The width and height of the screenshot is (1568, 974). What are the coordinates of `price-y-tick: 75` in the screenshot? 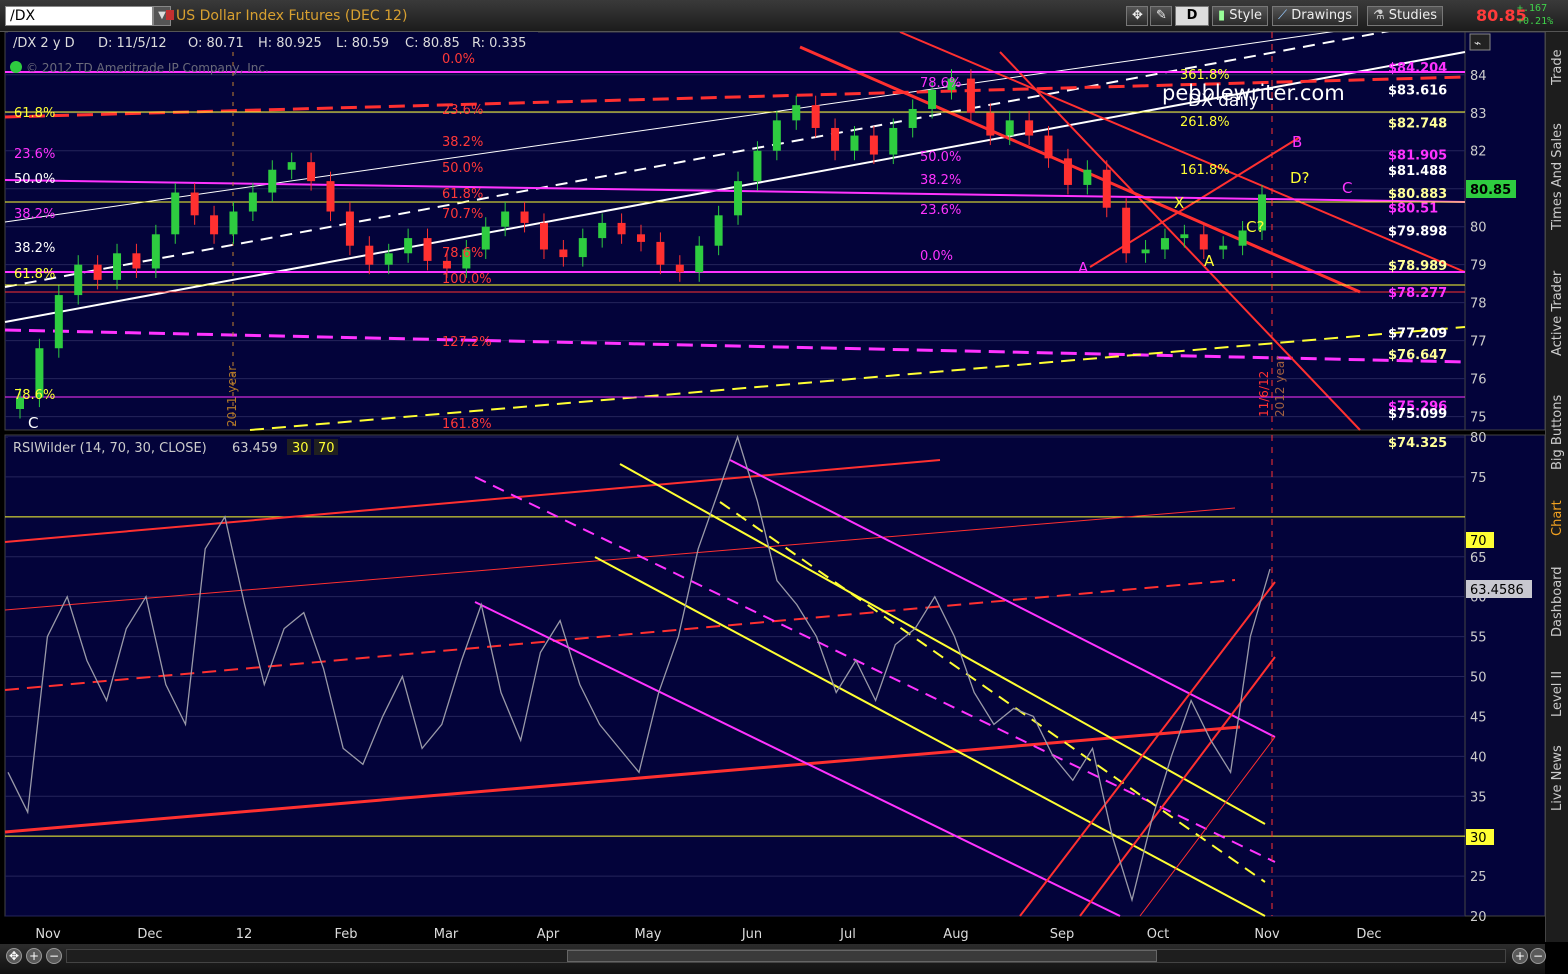 It's located at (1478, 418).